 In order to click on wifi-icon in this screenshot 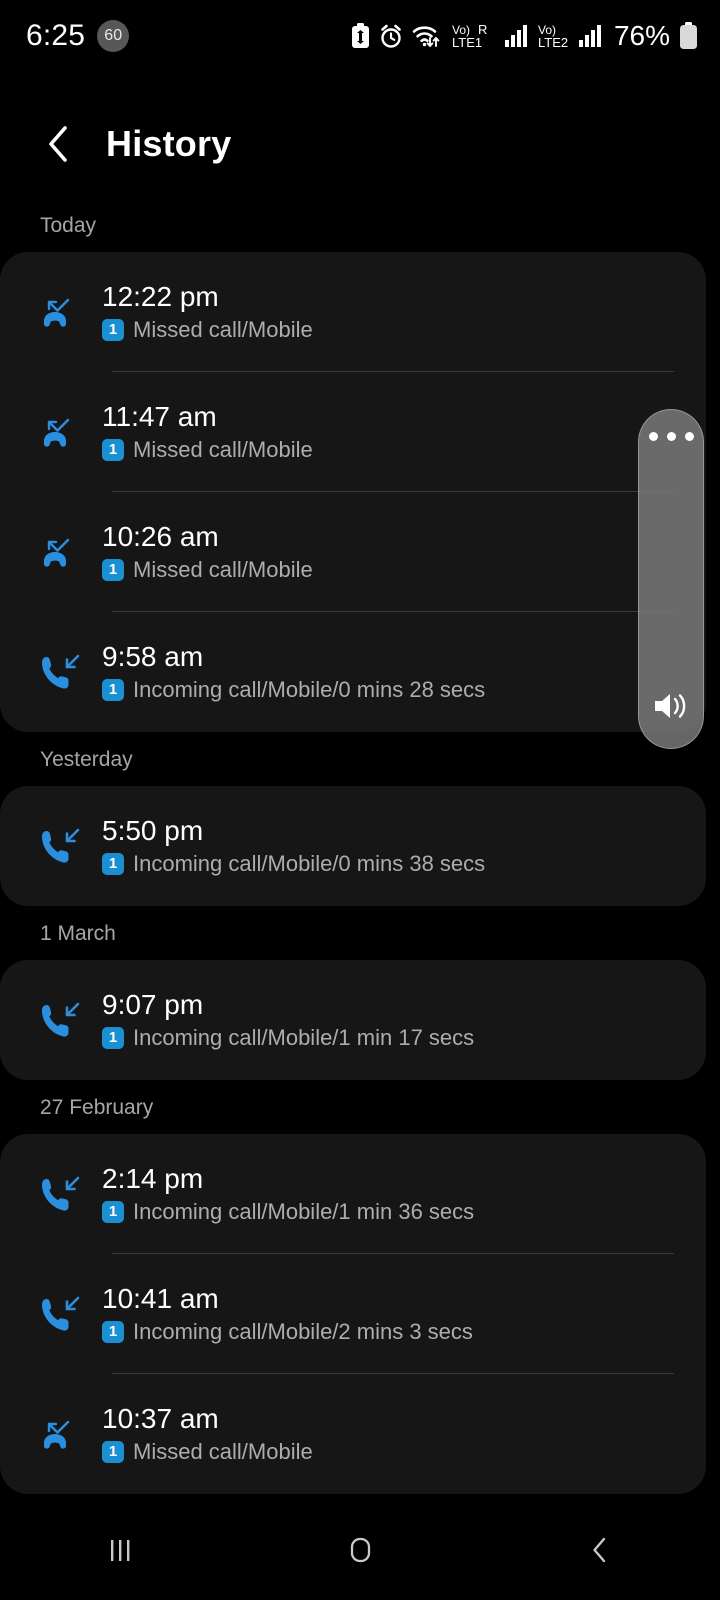, I will do `click(427, 36)`.